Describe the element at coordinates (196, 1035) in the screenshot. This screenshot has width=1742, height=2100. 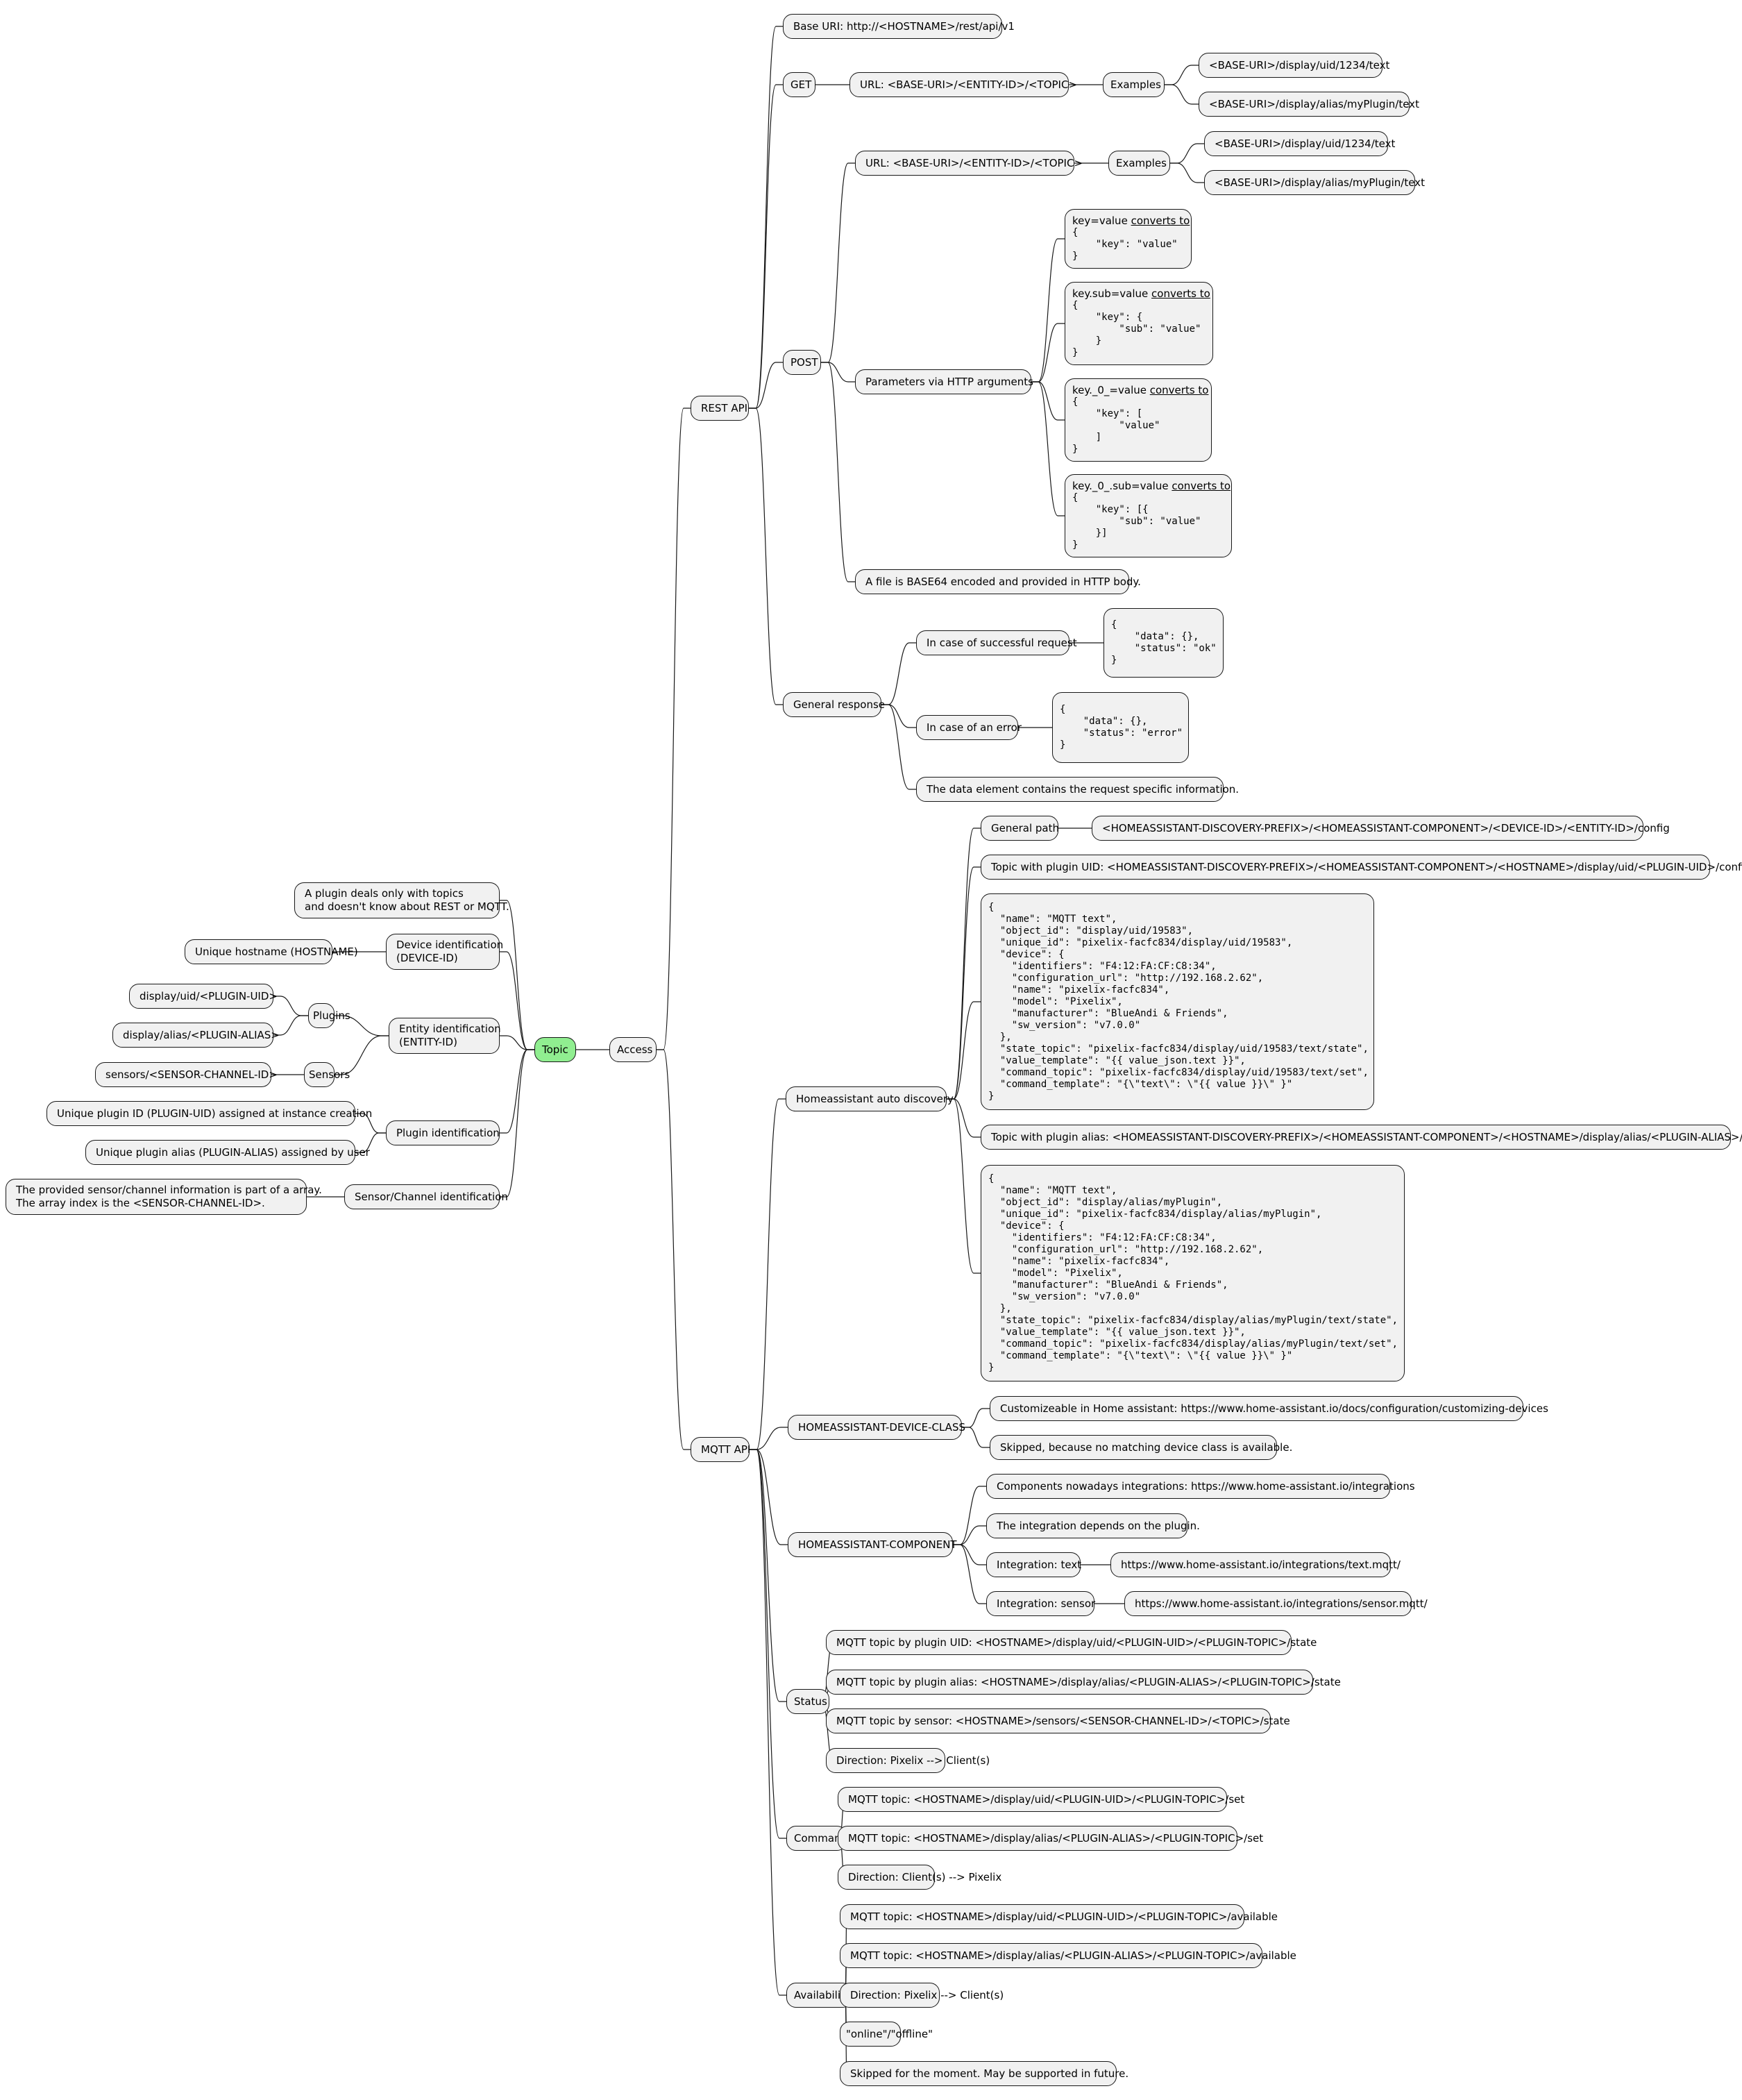
I see `node-plugins-alias-path: display/alias/<PLUGIN-ALIAS>` at that location.